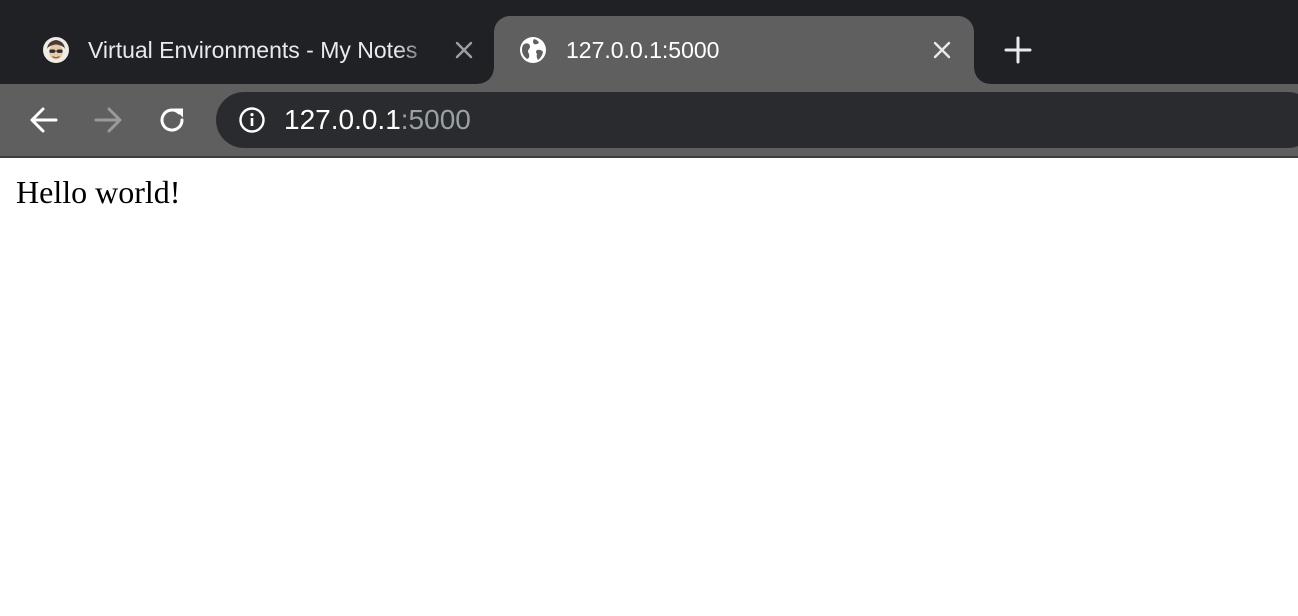 The image size is (1298, 616). I want to click on forward-button, so click(108, 120).